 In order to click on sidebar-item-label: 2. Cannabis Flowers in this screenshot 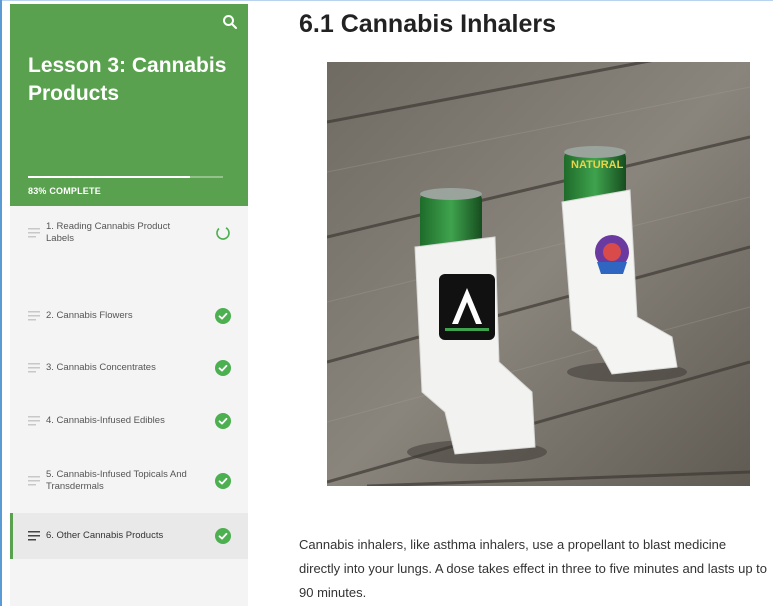, I will do `click(89, 315)`.